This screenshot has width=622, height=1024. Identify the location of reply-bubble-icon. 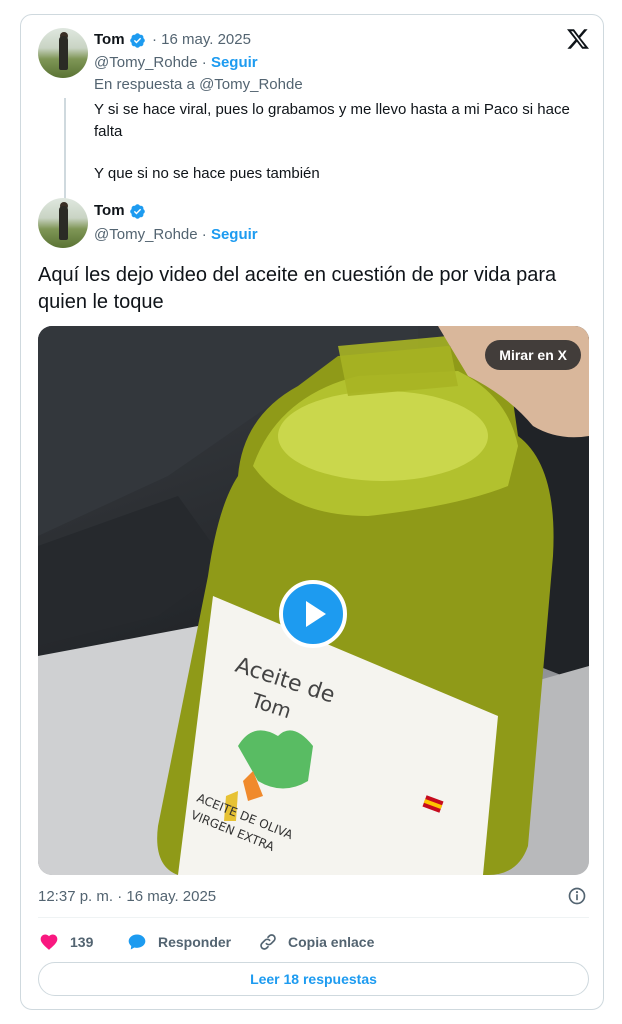
(137, 942).